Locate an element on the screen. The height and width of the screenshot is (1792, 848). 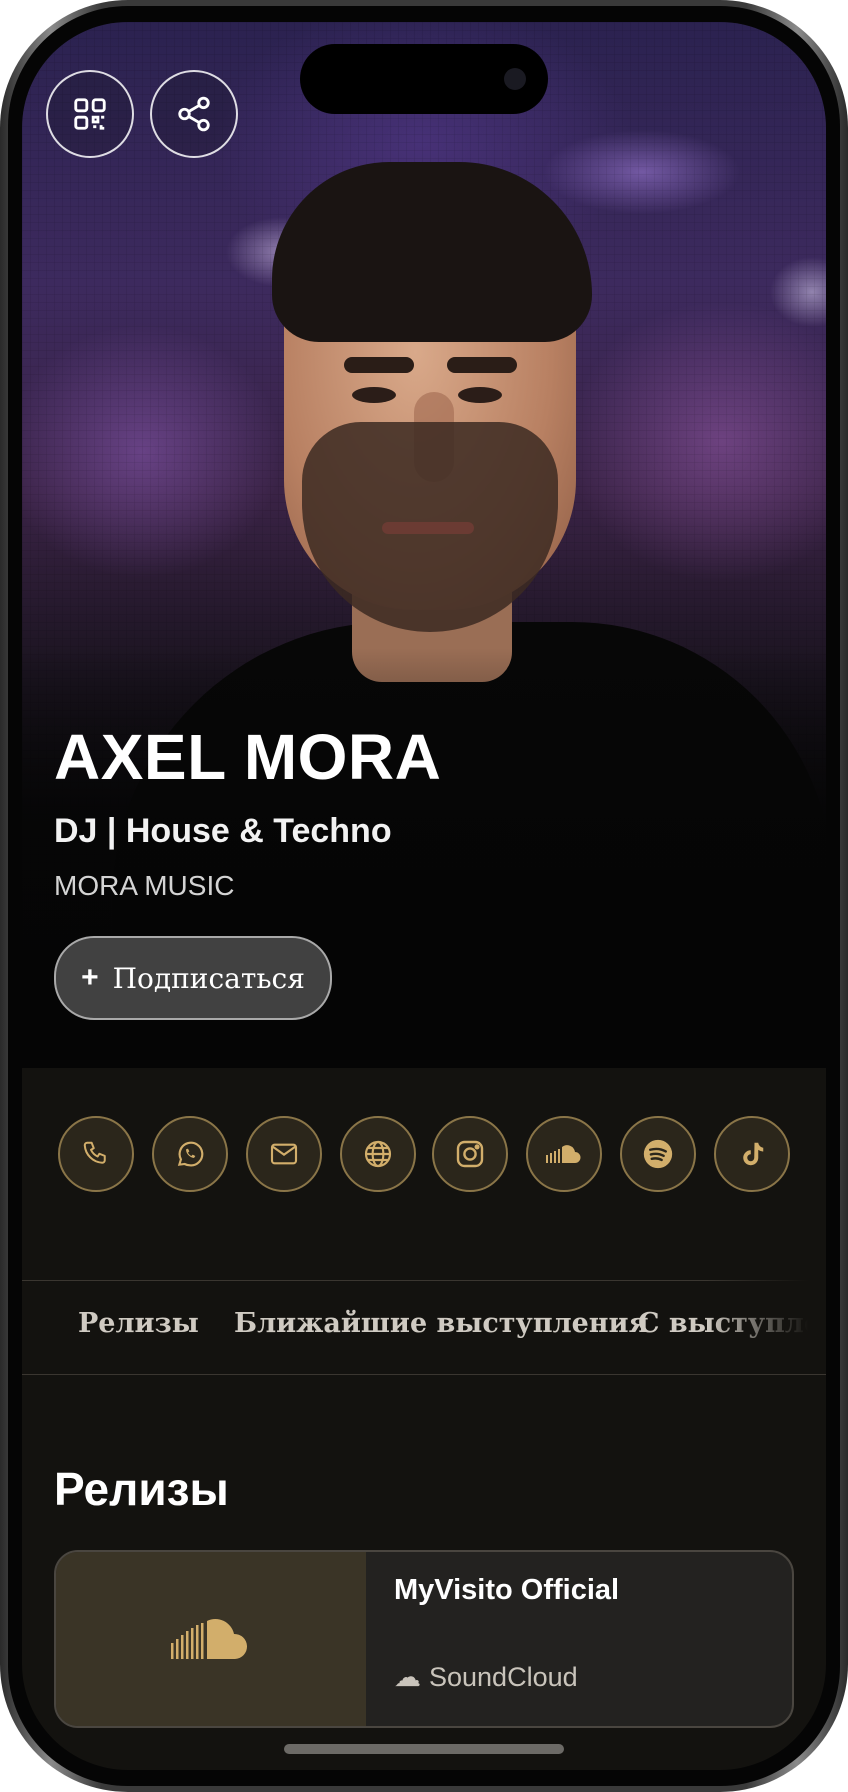
share-button is located at coordinates (194, 114).